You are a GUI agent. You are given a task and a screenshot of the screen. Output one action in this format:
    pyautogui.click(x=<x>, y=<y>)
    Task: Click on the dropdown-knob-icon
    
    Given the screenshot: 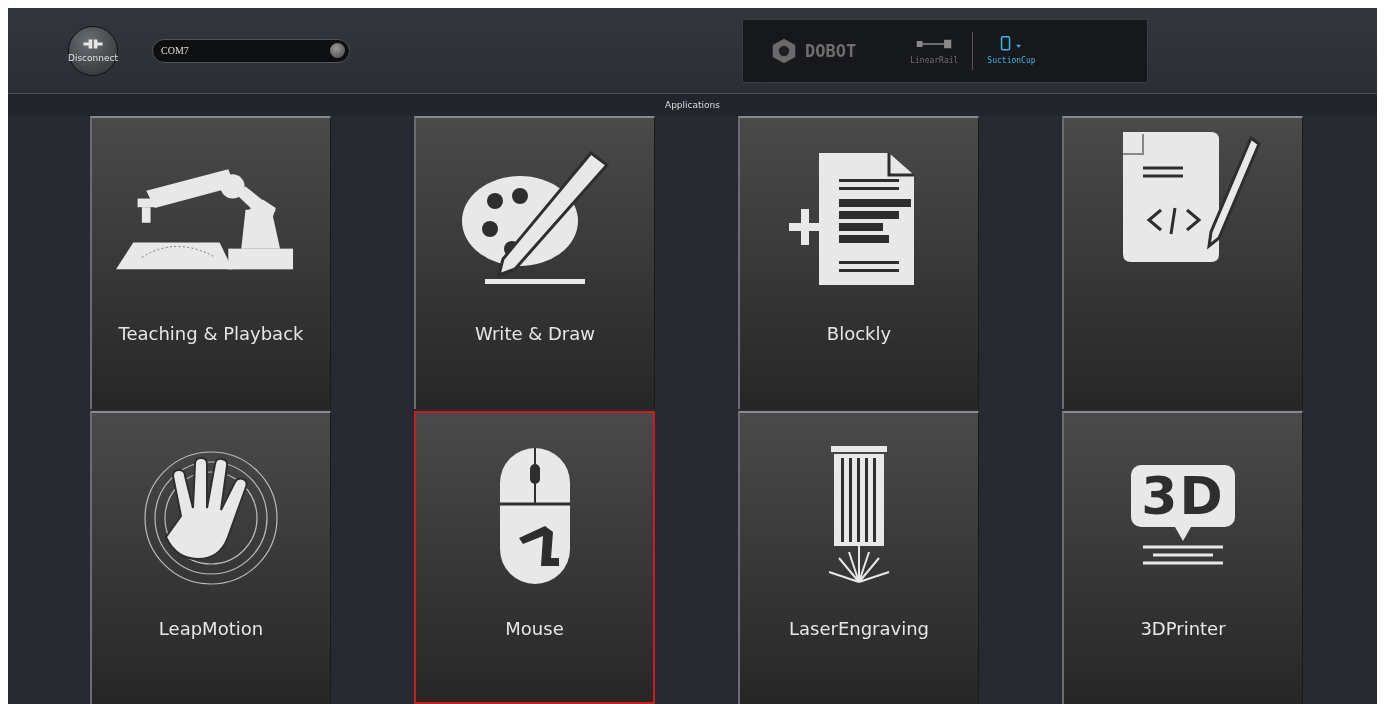 What is the action you would take?
    pyautogui.click(x=337, y=50)
    